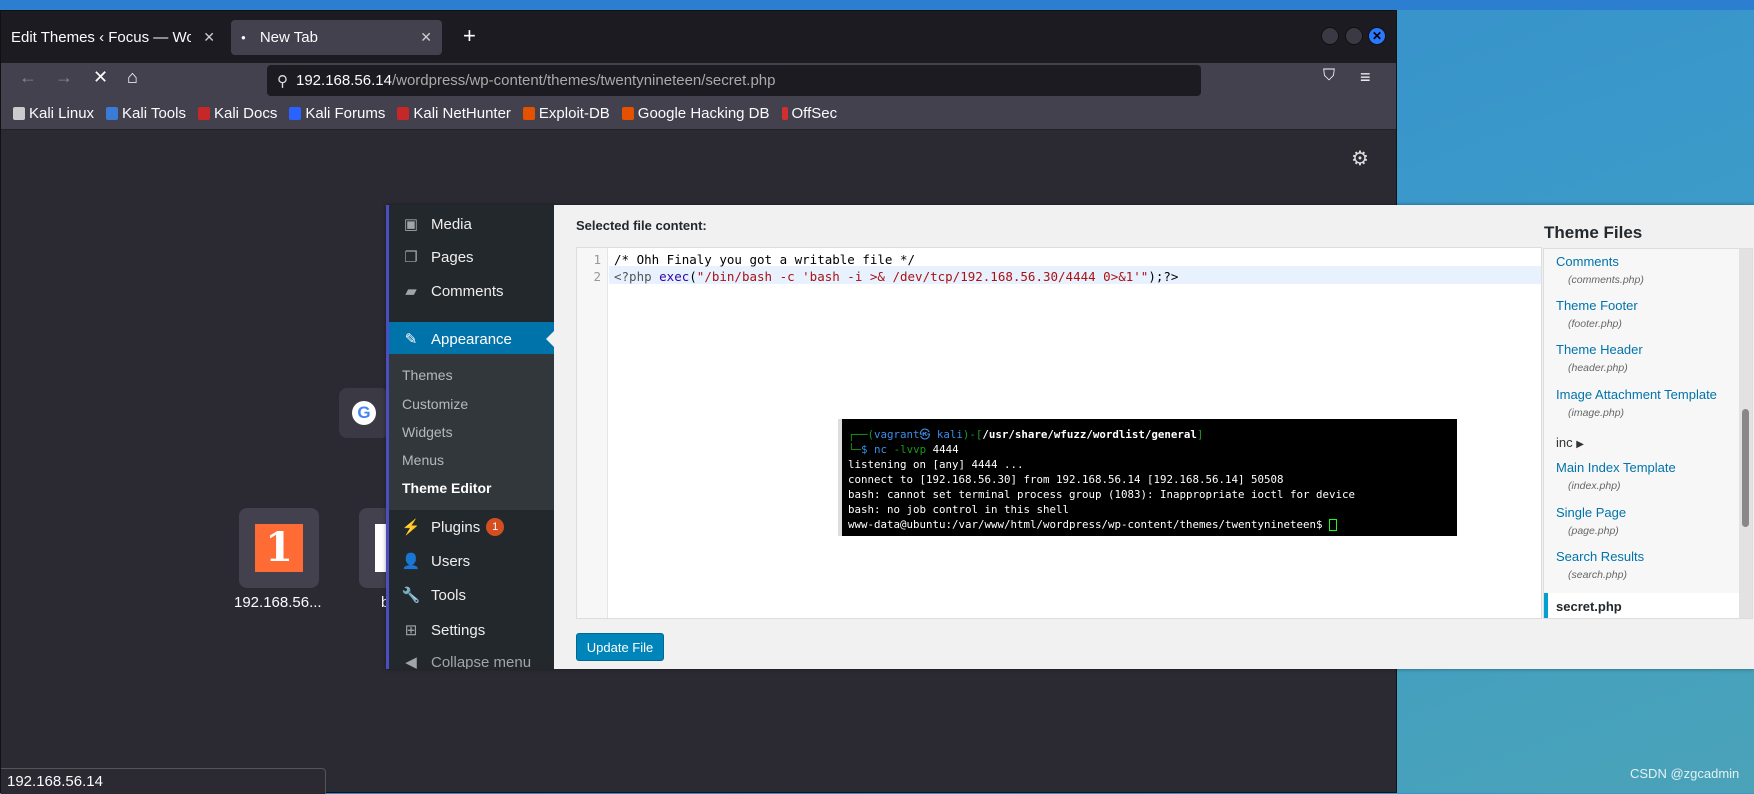  What do you see at coordinates (454, 113) in the screenshot?
I see `bookmark: Kali NetHunter` at bounding box center [454, 113].